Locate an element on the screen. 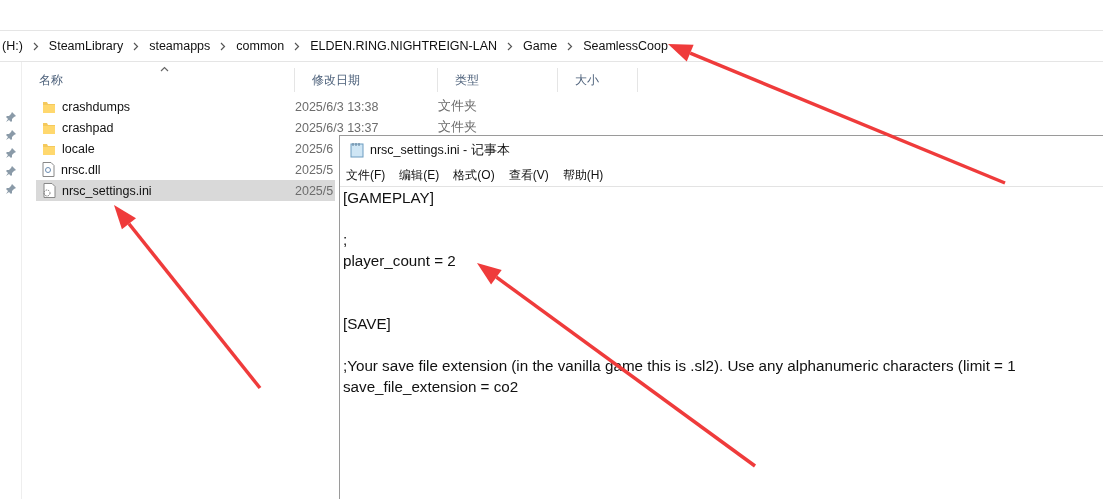  file-row: crashpad 2025/6/3 13:37 文件夹 is located at coordinates (257, 127).